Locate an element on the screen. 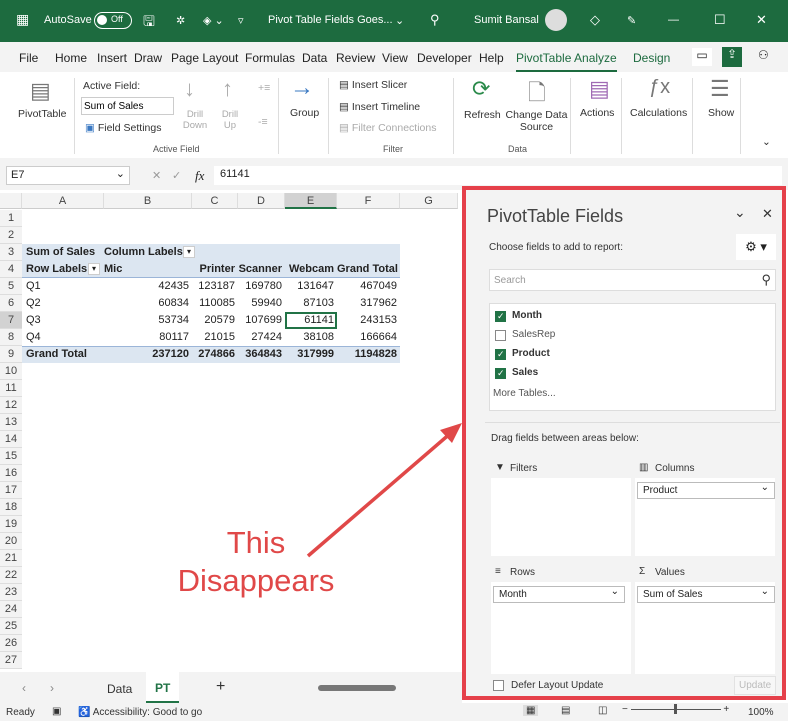  tab-page-layout: Page Layout is located at coordinates (204, 58).